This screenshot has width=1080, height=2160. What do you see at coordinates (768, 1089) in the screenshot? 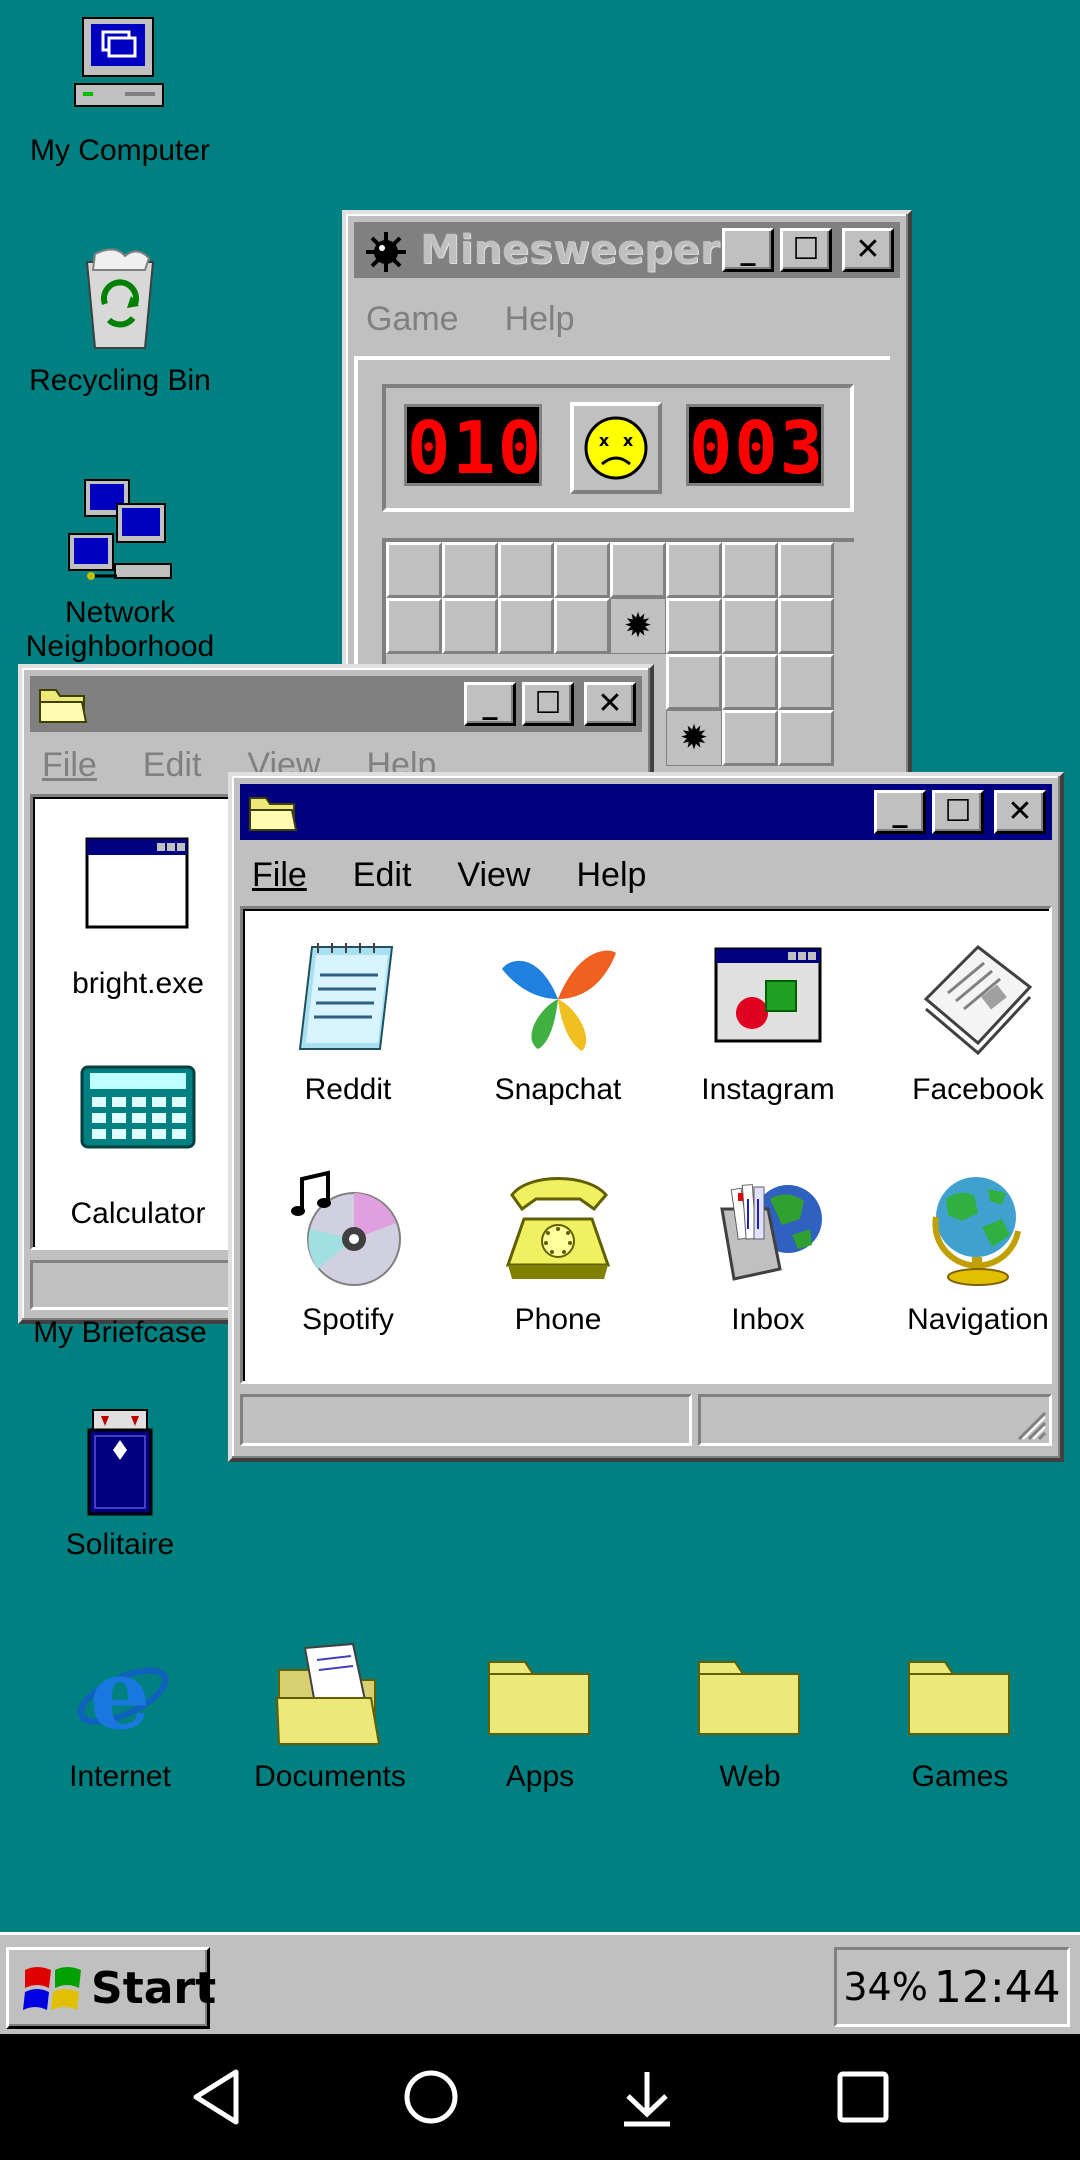
I see `app-label: Instagram` at bounding box center [768, 1089].